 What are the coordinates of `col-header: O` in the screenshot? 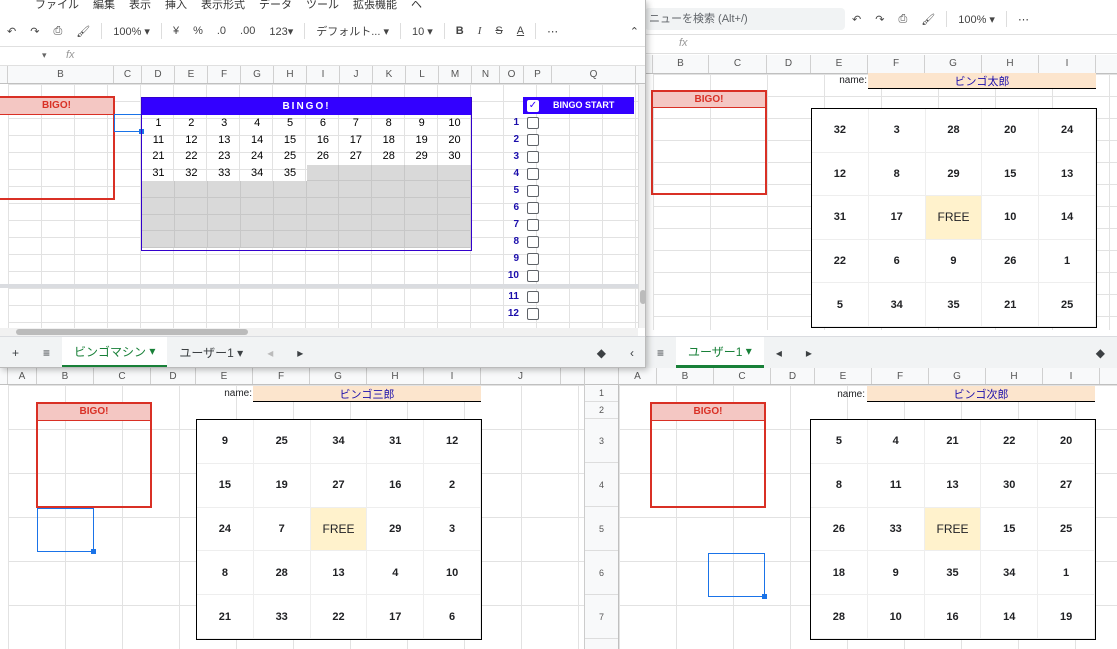 It's located at (512, 74).